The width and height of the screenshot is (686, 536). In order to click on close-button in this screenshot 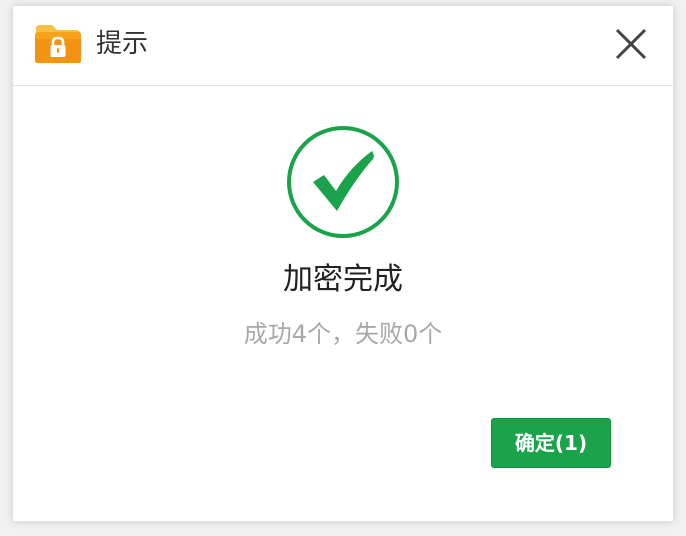, I will do `click(631, 44)`.